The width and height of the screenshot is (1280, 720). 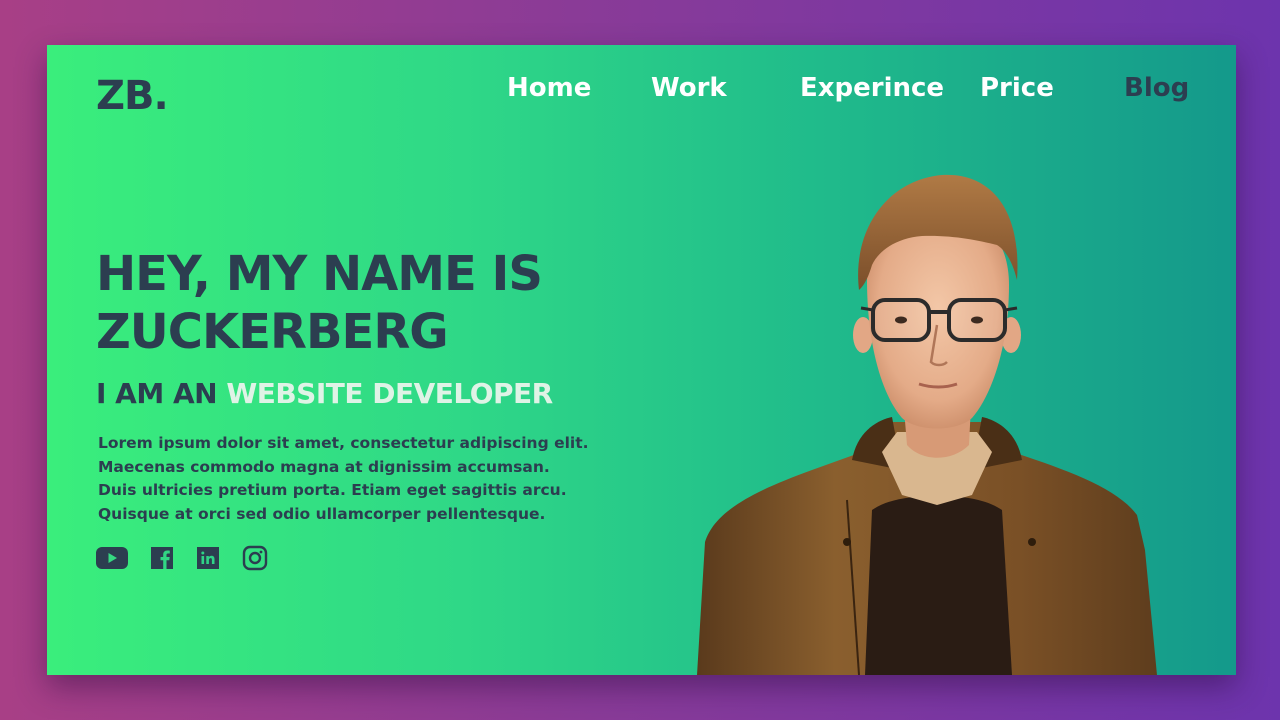 I want to click on nav-home: Home, so click(x=549, y=88).